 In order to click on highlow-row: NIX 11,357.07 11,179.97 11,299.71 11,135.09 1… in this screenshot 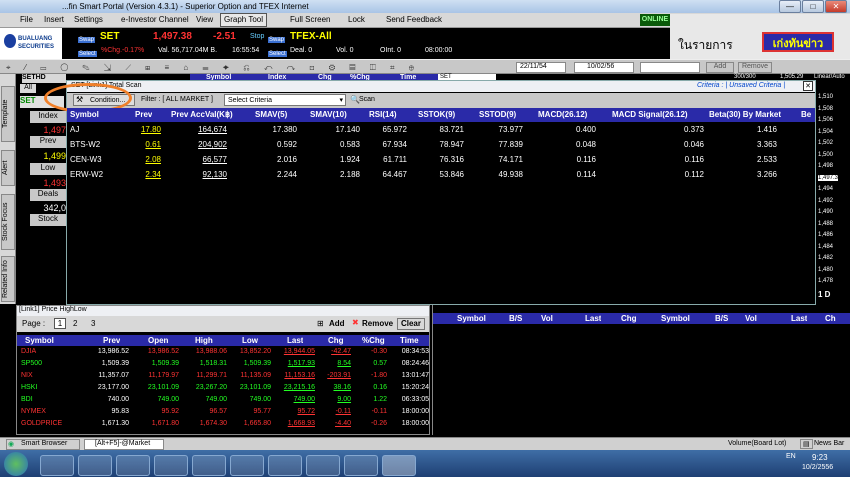, I will do `click(223, 377)`.